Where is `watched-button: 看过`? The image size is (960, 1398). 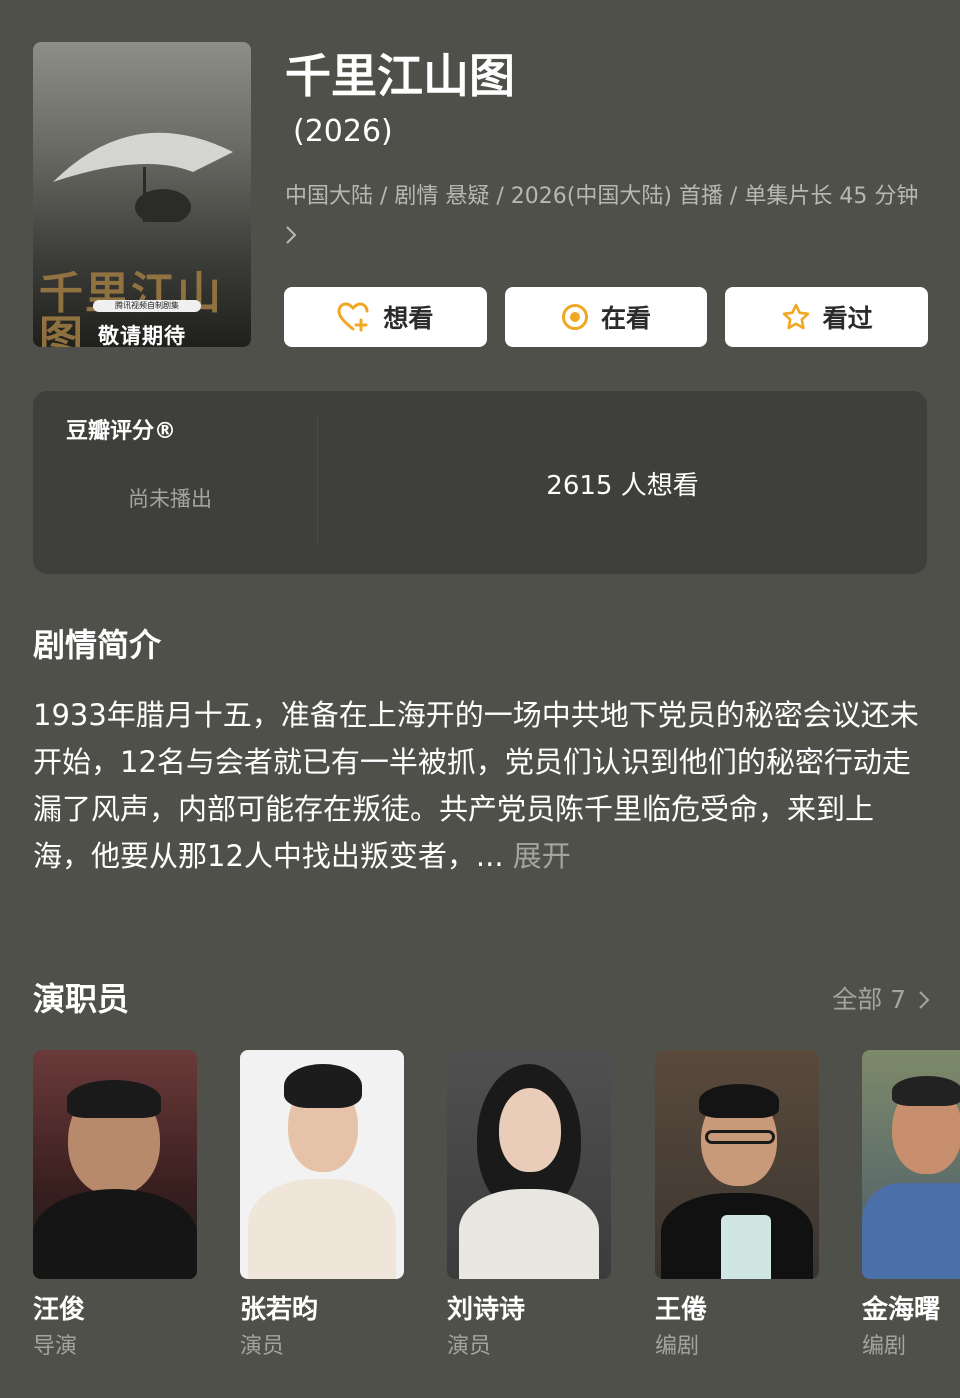 watched-button: 看过 is located at coordinates (827, 317).